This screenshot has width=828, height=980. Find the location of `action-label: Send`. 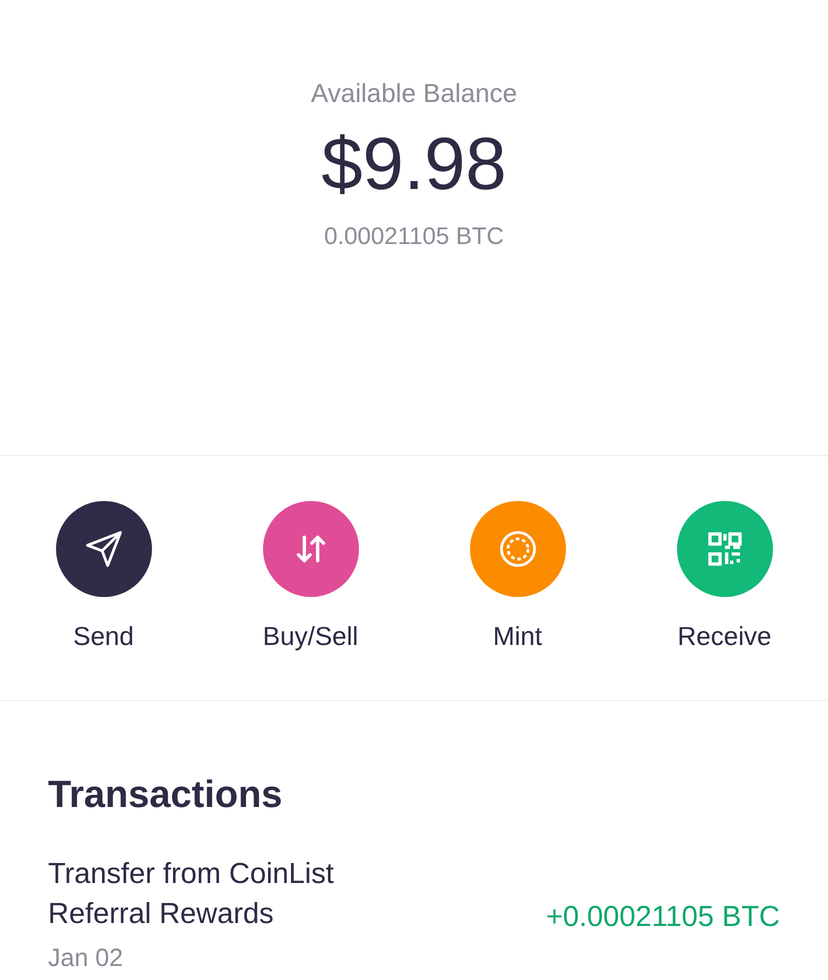

action-label: Send is located at coordinates (103, 636).